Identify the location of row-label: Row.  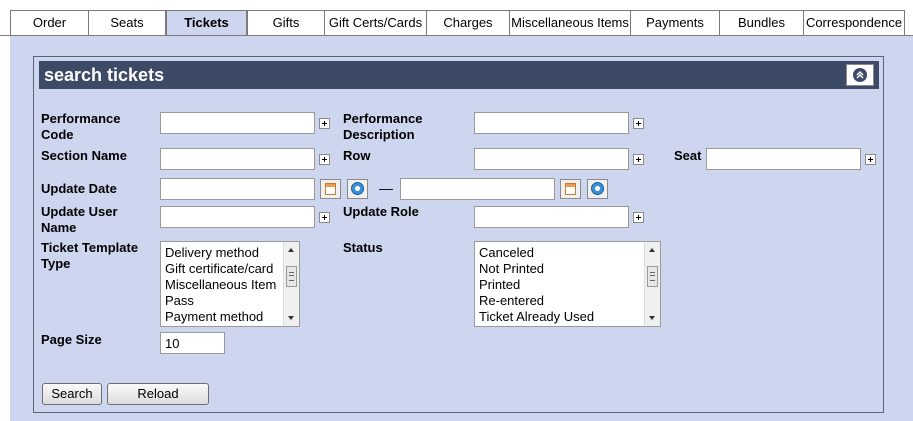
(357, 155).